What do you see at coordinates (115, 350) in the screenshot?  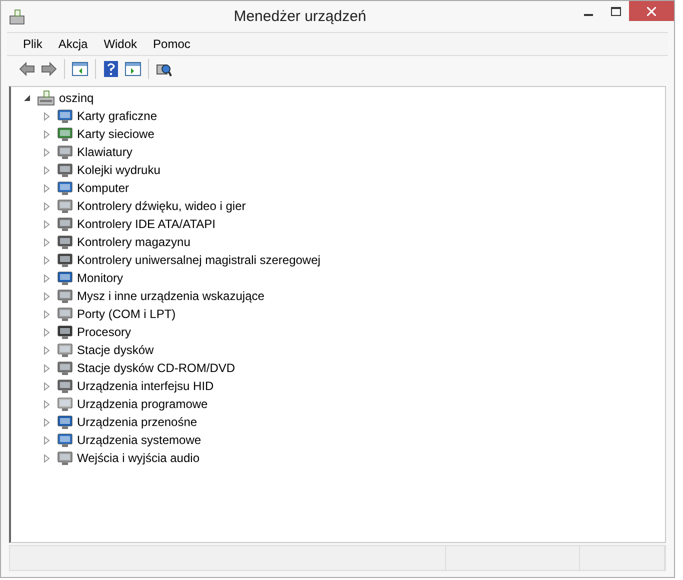 I see `tree-item: Stacje dysków` at bounding box center [115, 350].